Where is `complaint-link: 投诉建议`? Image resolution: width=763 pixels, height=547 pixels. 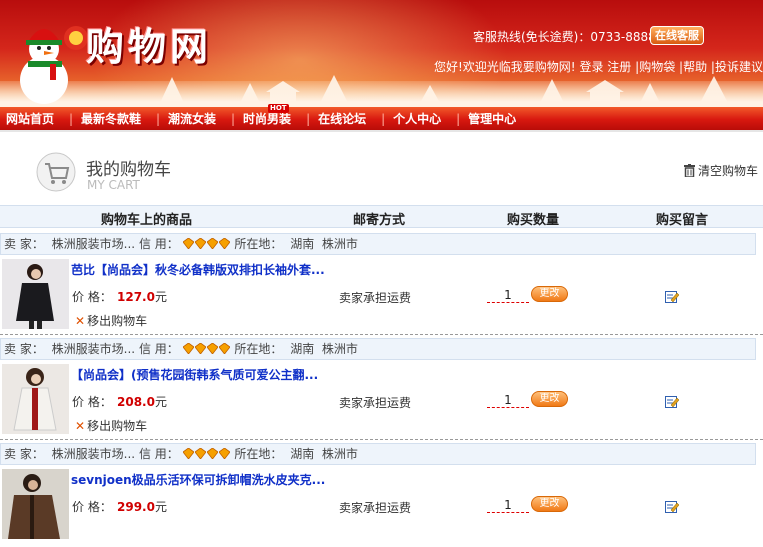 complaint-link: 投诉建议 is located at coordinates (739, 67).